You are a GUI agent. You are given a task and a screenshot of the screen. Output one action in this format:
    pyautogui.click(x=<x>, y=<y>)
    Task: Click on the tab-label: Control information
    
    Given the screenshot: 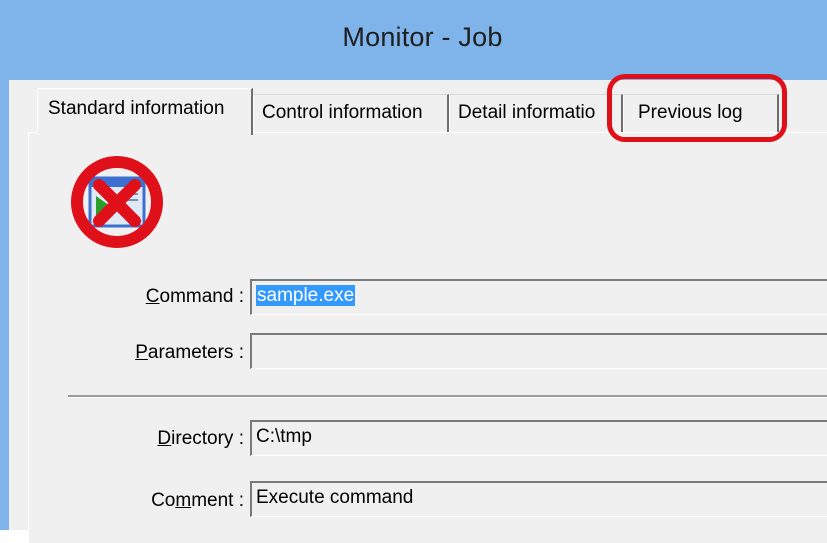 What is the action you would take?
    pyautogui.click(x=342, y=112)
    